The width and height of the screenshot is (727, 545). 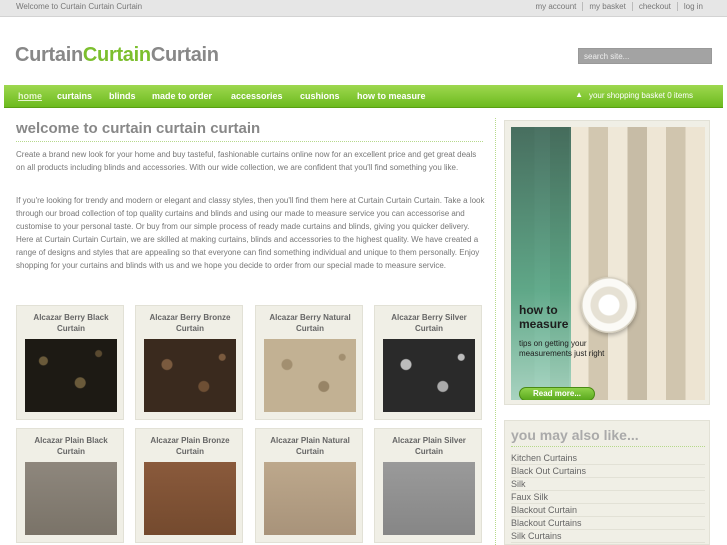 I want to click on logo-part-3: Curtain, so click(x=184, y=55).